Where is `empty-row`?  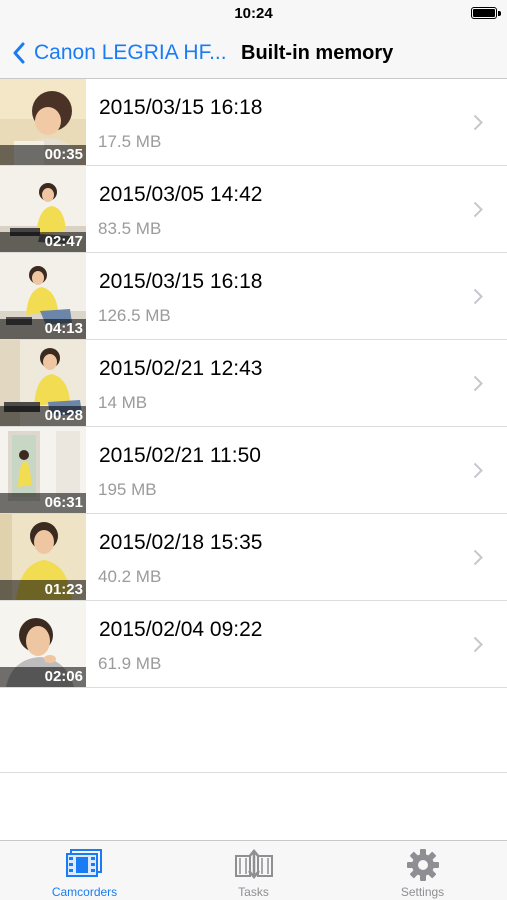
empty-row is located at coordinates (253, 729).